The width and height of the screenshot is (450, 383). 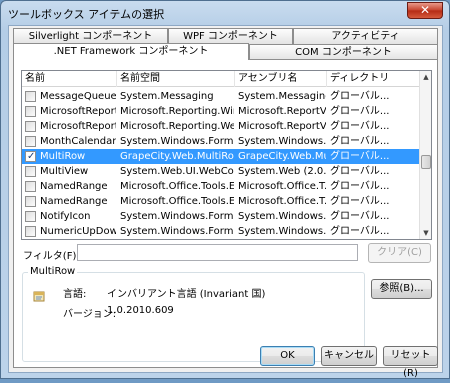 What do you see at coordinates (186, 294) in the screenshot?
I see `language-value: インバリアント言語 (Invariant 国)` at bounding box center [186, 294].